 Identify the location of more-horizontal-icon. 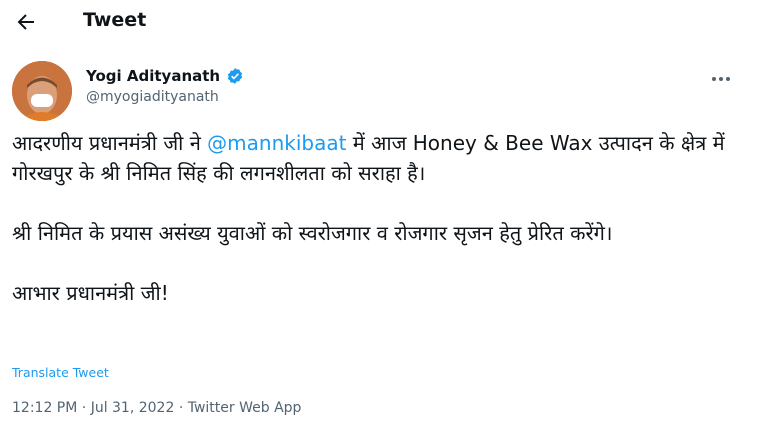
(721, 79).